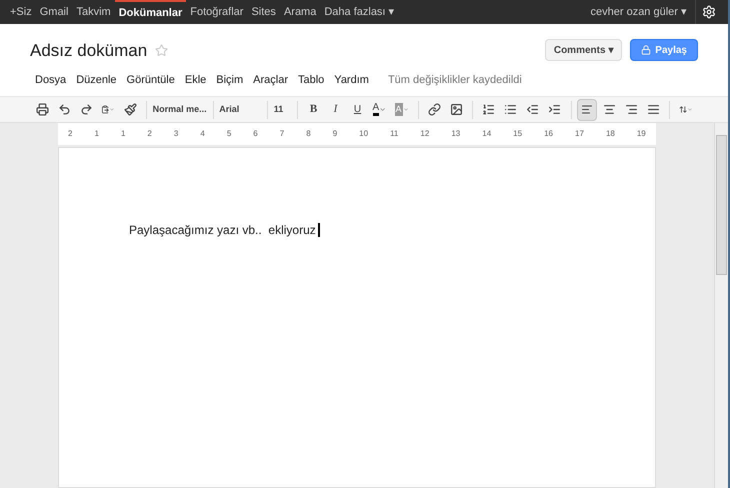 This screenshot has width=730, height=488. Describe the element at coordinates (646, 50) in the screenshot. I see `lock-icon` at that location.